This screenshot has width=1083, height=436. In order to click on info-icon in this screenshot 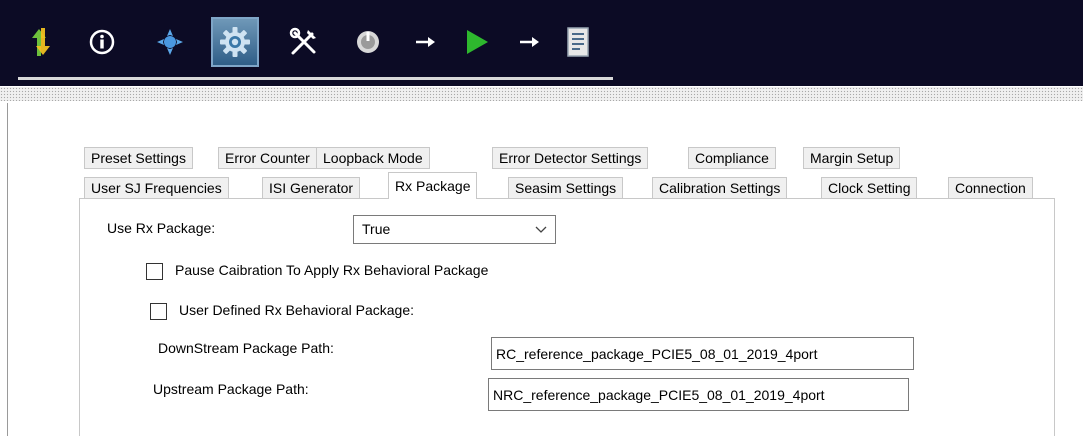, I will do `click(102, 42)`.